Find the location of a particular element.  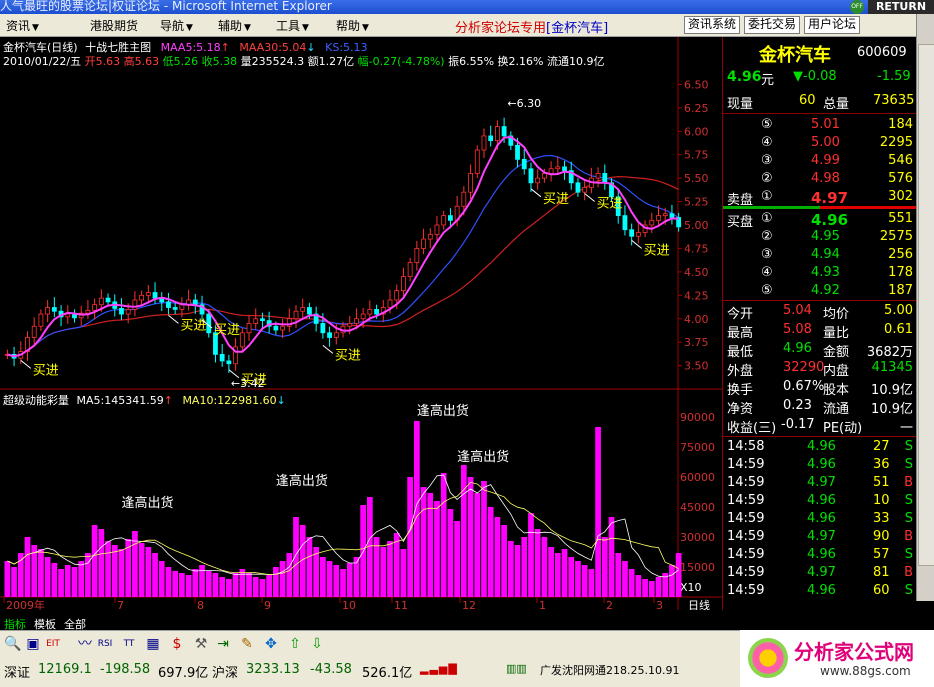

tt-icon: TT is located at coordinates (129, 644).